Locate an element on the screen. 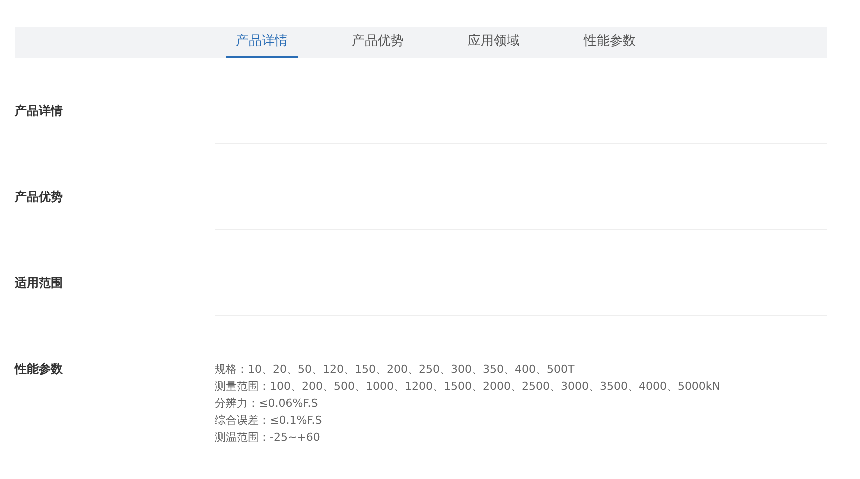 This screenshot has width=860, height=479. spec-line: 综合误差：≤0.1%F.S is located at coordinates (269, 421).